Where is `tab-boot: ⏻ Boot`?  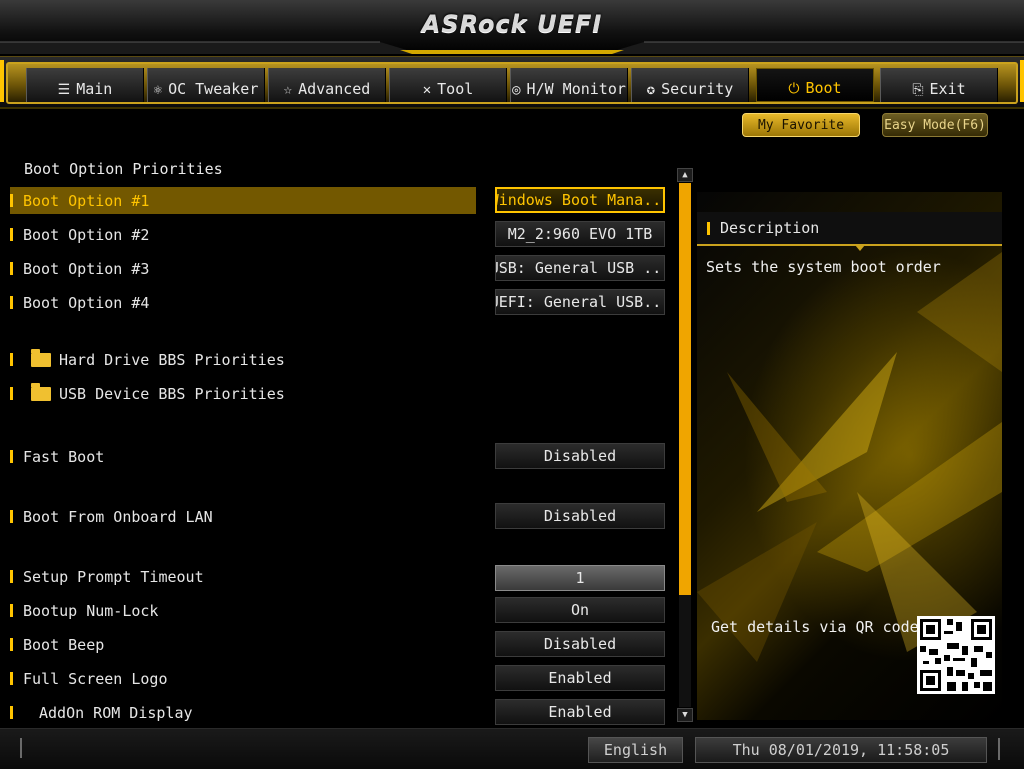 tab-boot: ⏻ Boot is located at coordinates (815, 85).